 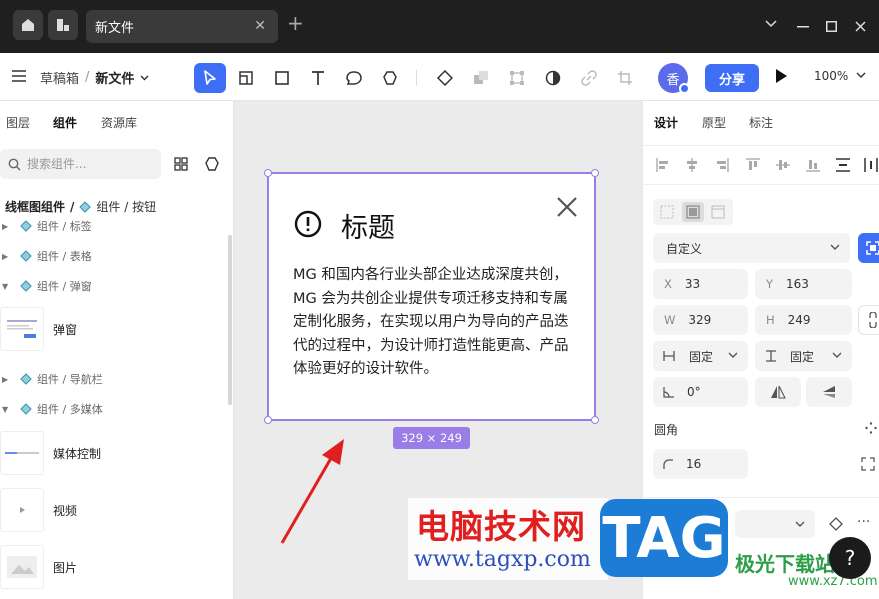 What do you see at coordinates (781, 76) in the screenshot?
I see `play-icon` at bounding box center [781, 76].